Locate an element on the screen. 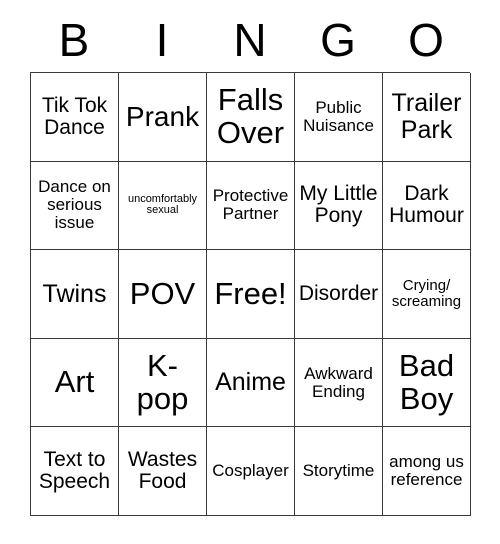 The height and width of the screenshot is (544, 500). bingo-cell: My Little Pony is located at coordinates (339, 206).